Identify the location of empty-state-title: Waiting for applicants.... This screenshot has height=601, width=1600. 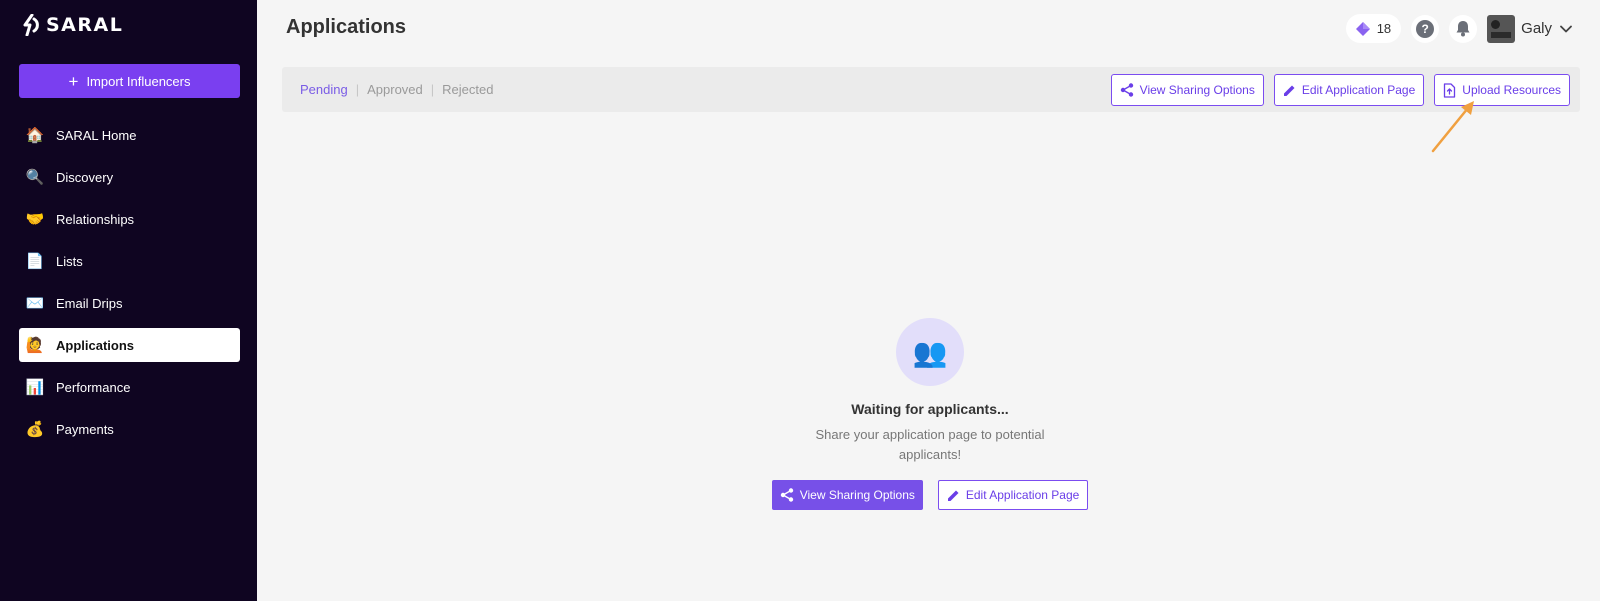
(930, 409).